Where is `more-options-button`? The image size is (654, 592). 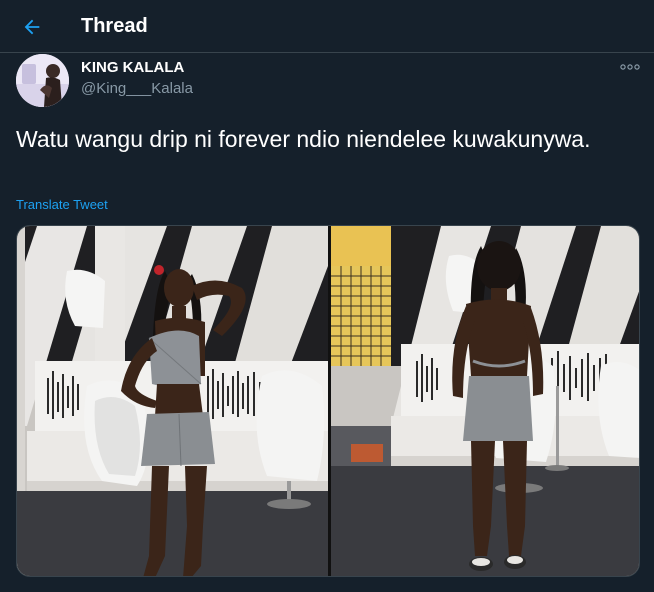 more-options-button is located at coordinates (630, 67).